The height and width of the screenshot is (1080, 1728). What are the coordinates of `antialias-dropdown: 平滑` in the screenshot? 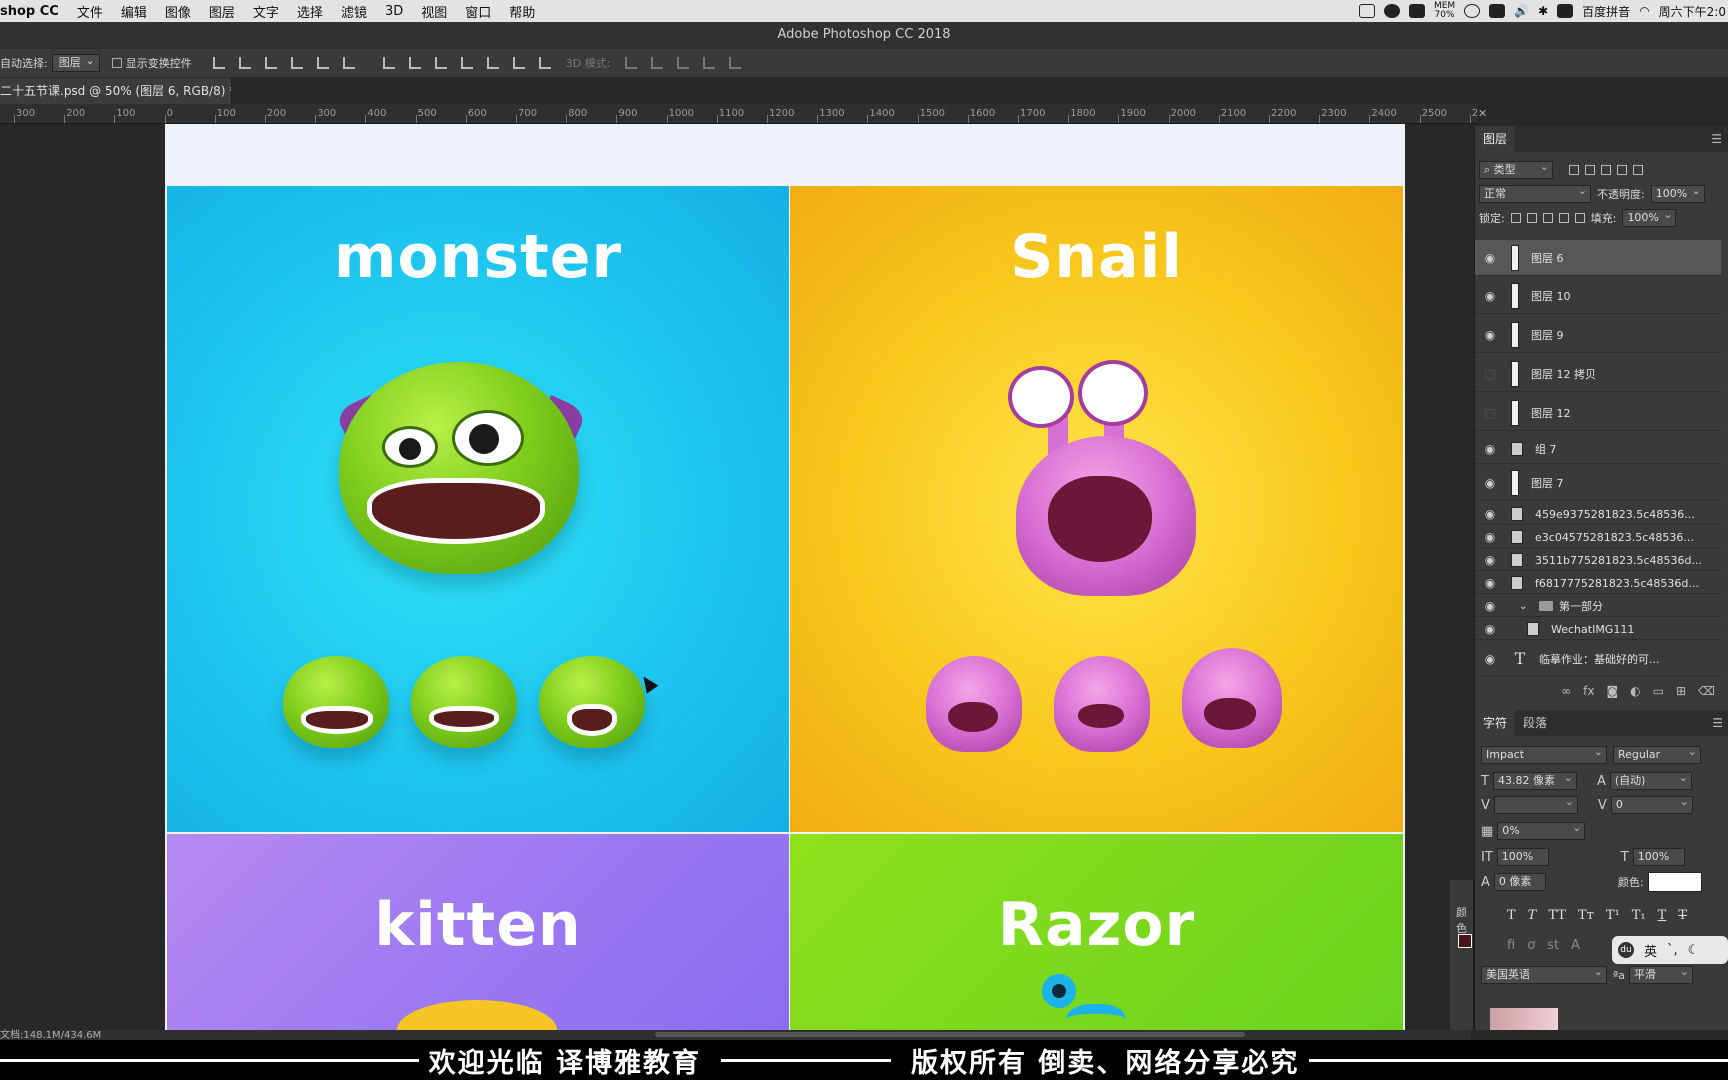 It's located at (1660, 974).